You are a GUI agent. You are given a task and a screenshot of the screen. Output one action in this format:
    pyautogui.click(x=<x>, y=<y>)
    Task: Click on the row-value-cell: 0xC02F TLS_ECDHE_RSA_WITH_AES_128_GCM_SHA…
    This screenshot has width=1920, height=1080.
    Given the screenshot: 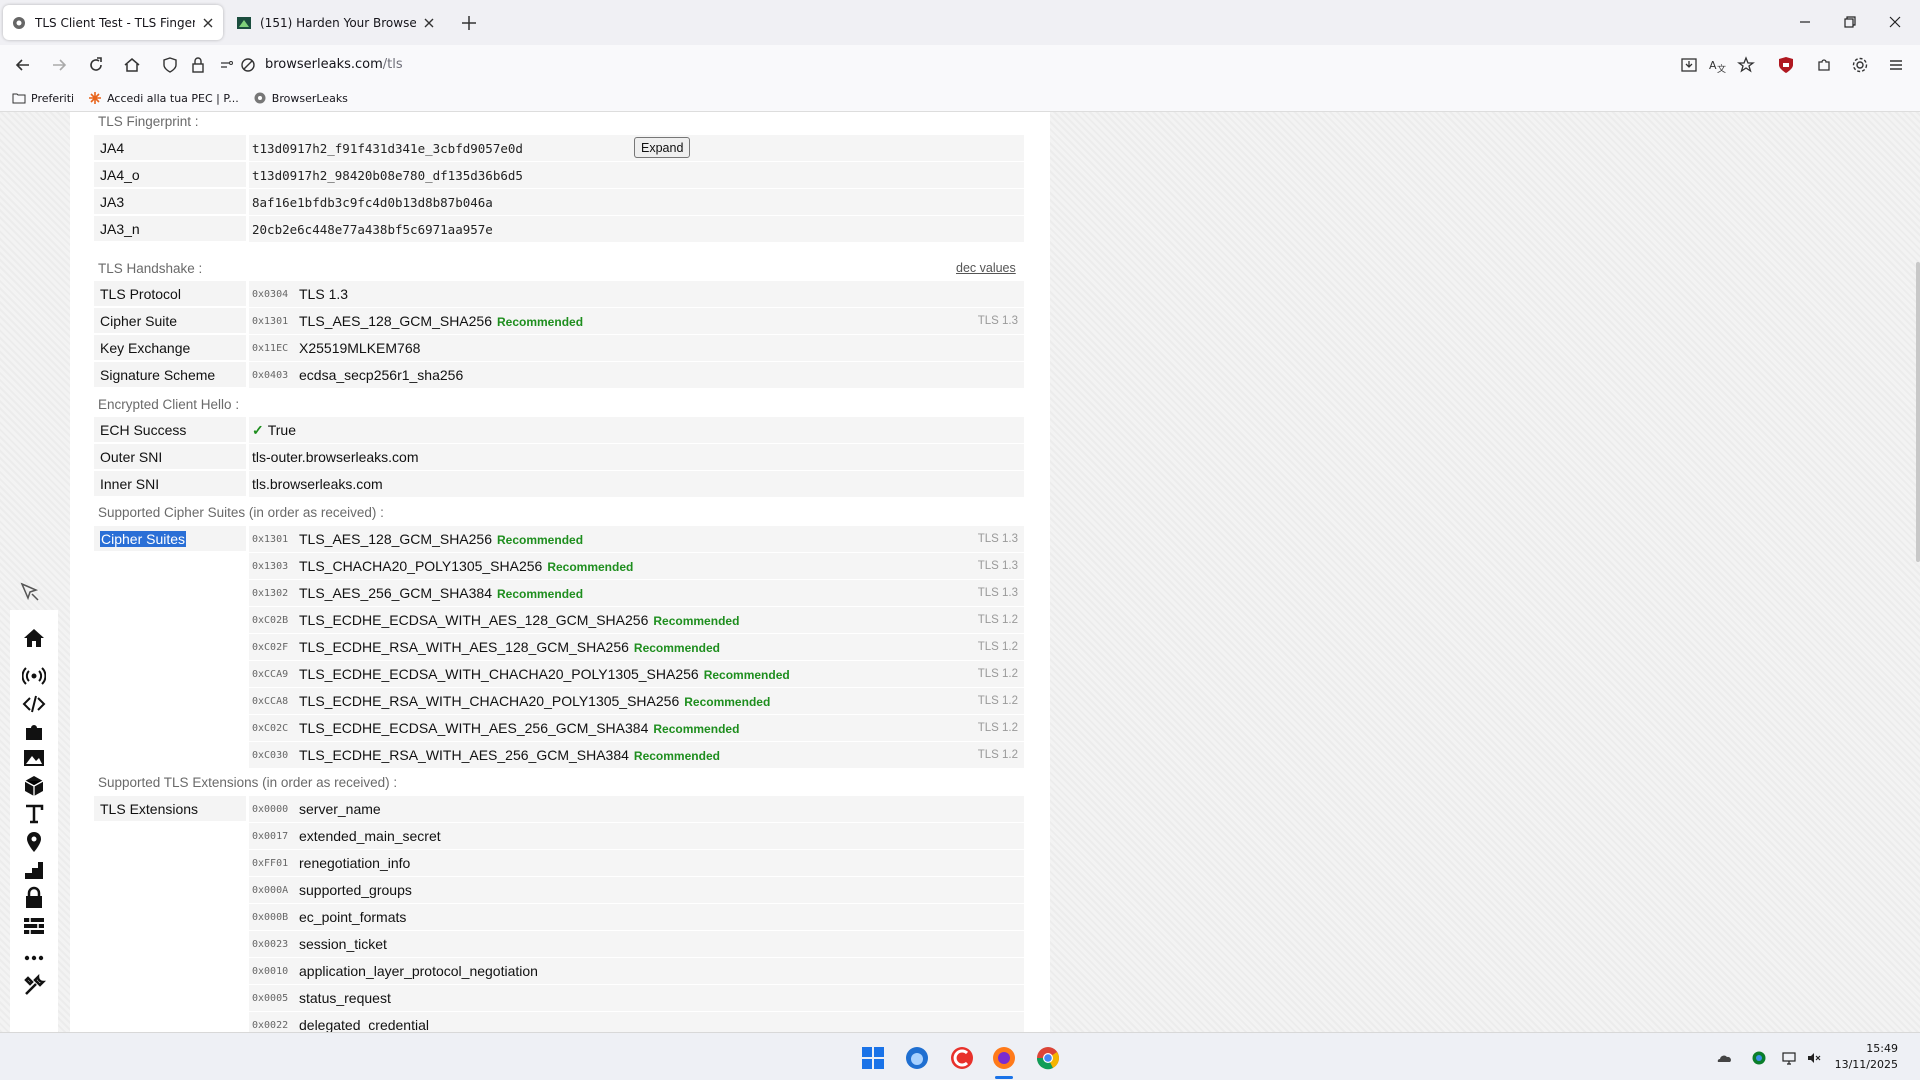 What is the action you would take?
    pyautogui.click(x=635, y=647)
    